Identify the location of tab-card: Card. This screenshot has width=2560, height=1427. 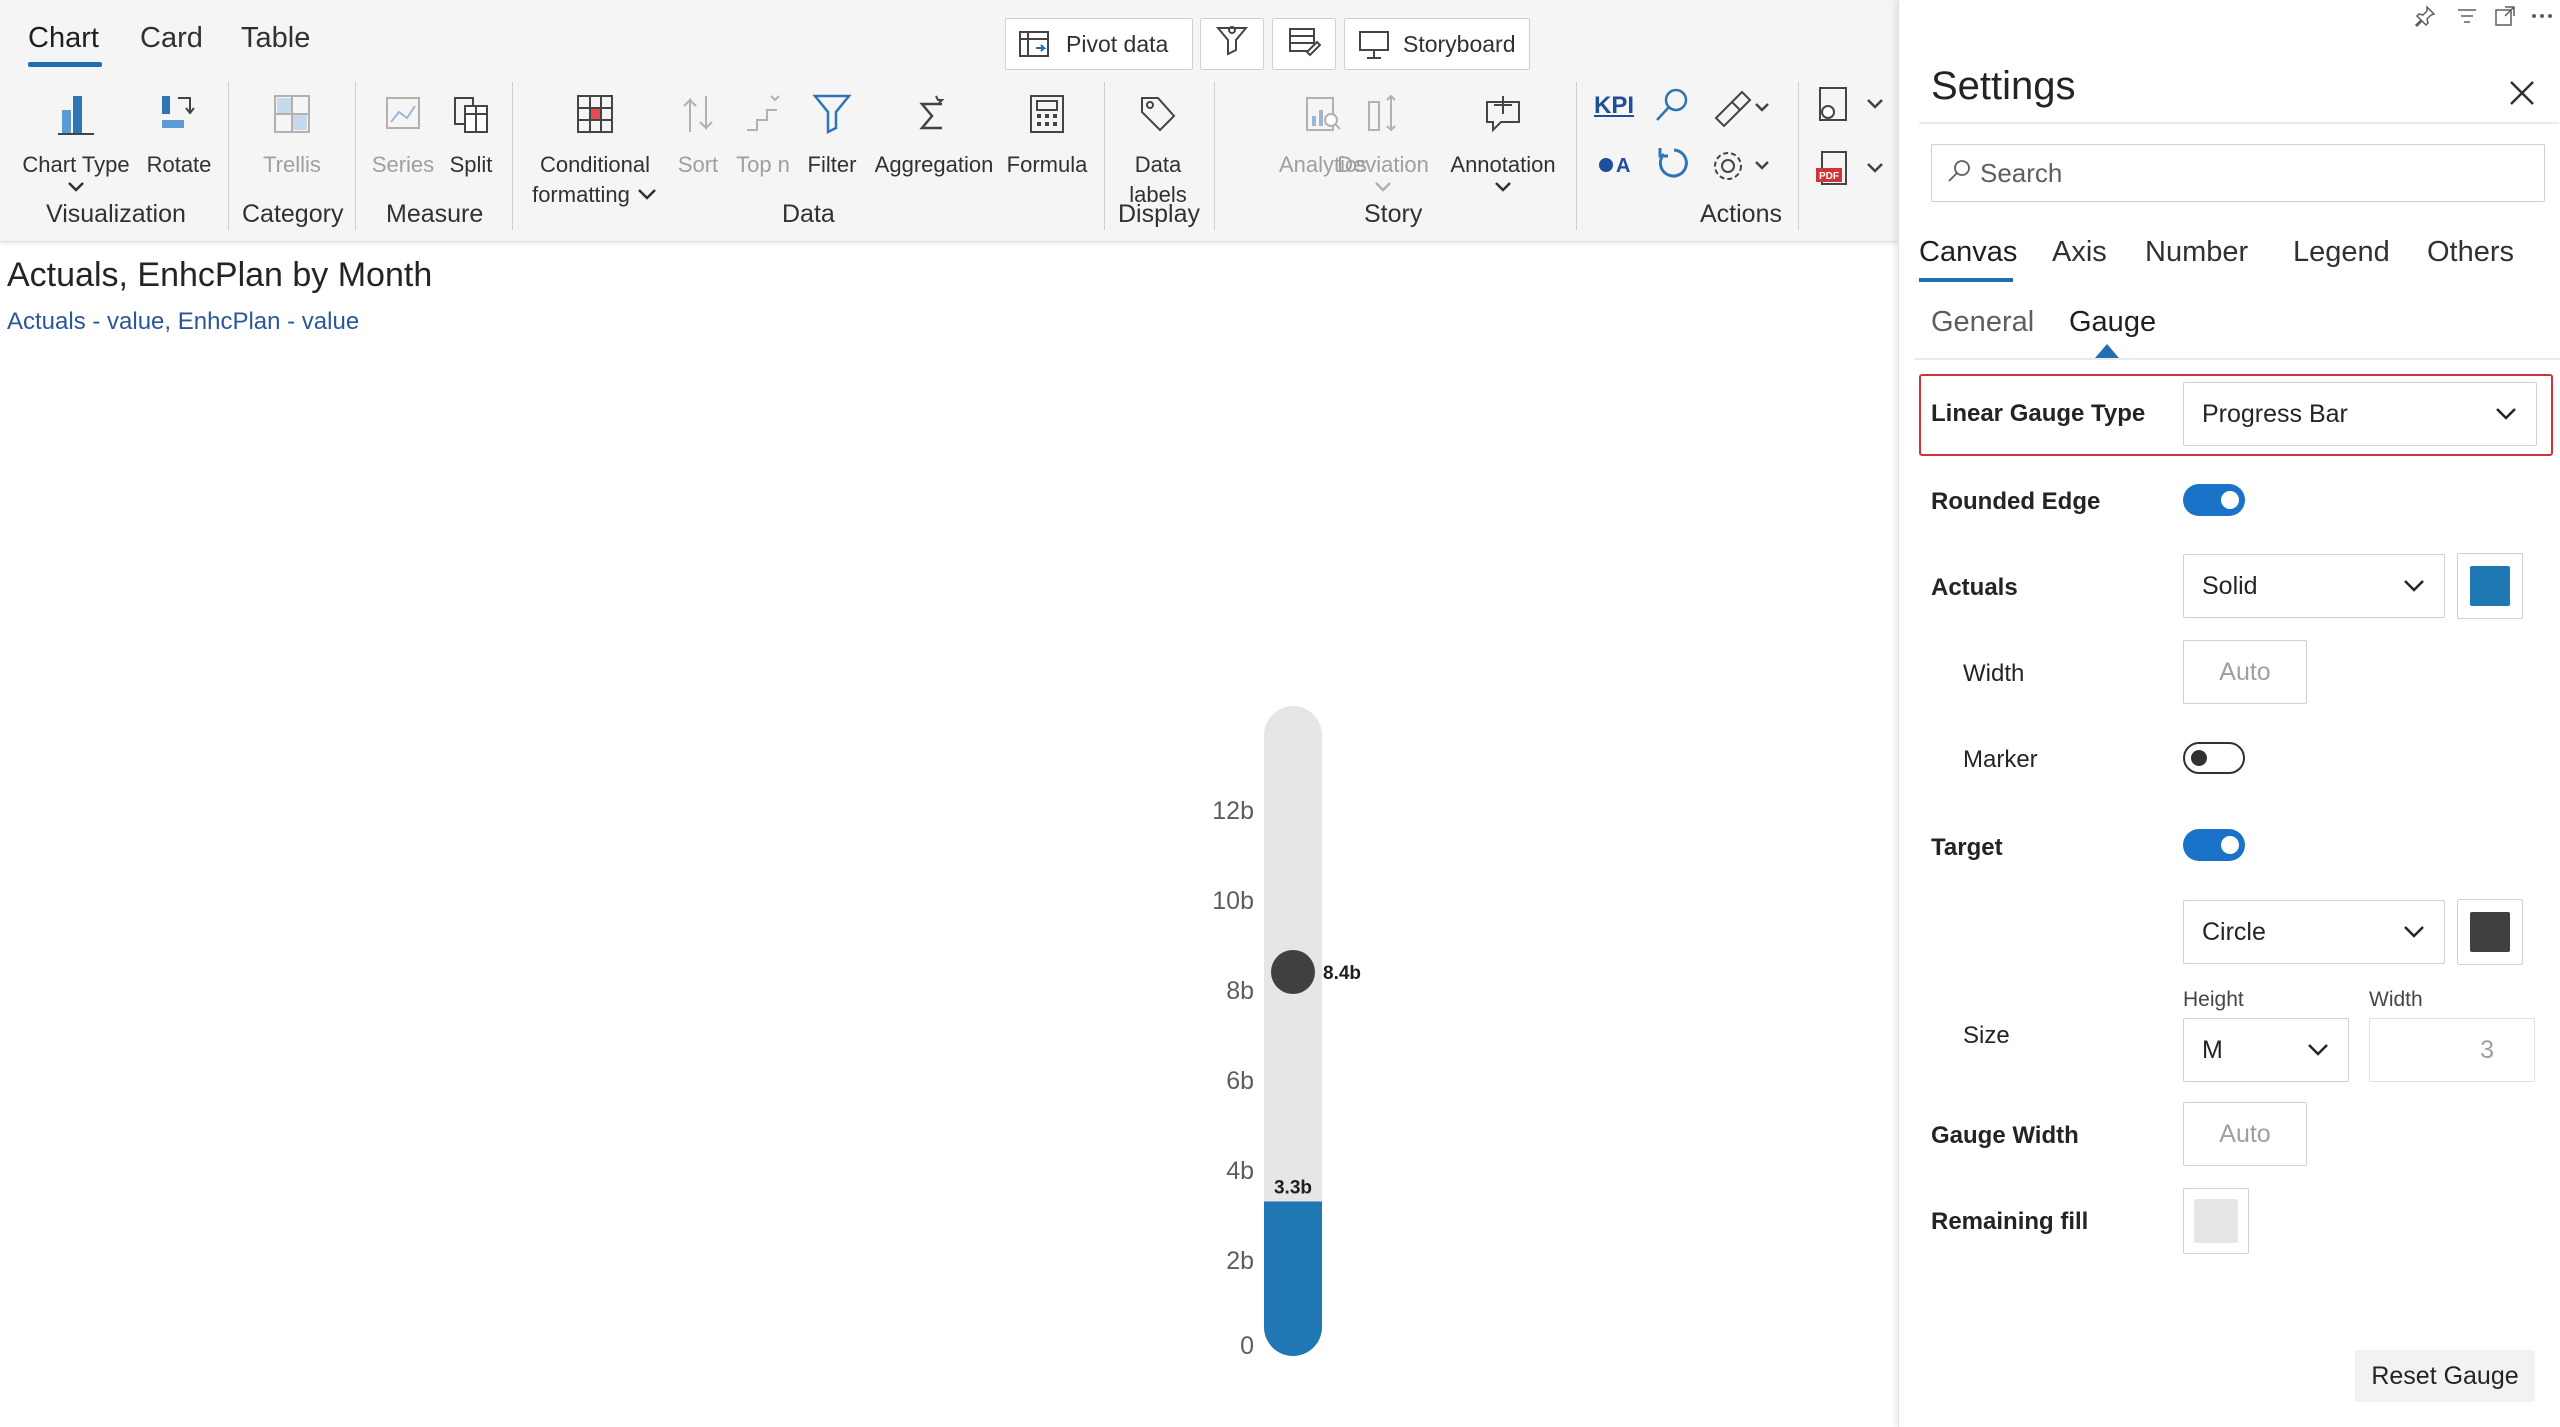
(171, 38).